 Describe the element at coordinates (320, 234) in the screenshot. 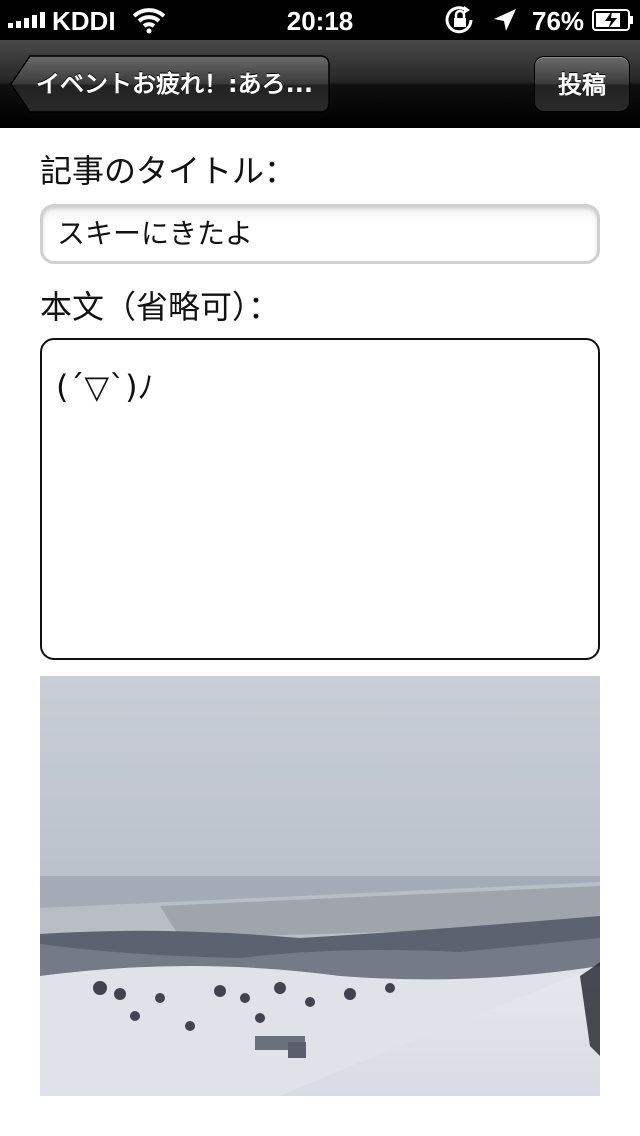

I see `title-input: スキーにきたよ` at that location.